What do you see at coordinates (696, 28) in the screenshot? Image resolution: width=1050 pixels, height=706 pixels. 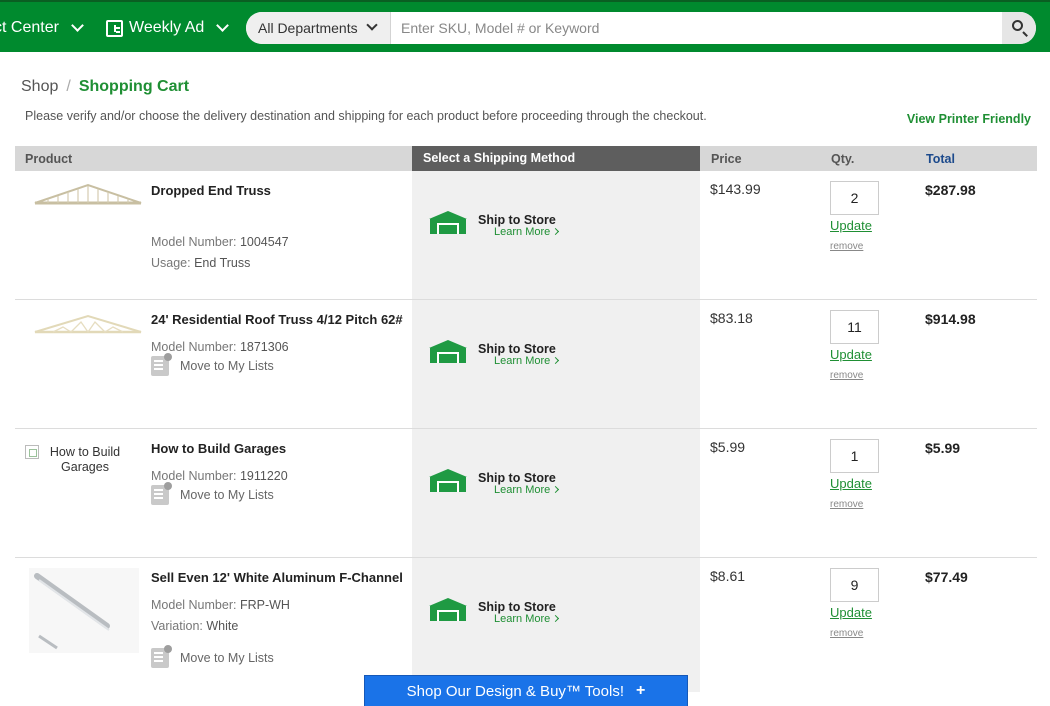 I see `search-input` at bounding box center [696, 28].